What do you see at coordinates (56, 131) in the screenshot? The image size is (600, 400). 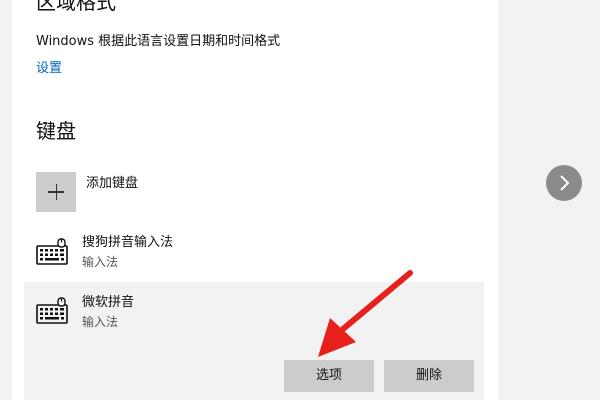 I see `keyboard-section-title: 键盘` at bounding box center [56, 131].